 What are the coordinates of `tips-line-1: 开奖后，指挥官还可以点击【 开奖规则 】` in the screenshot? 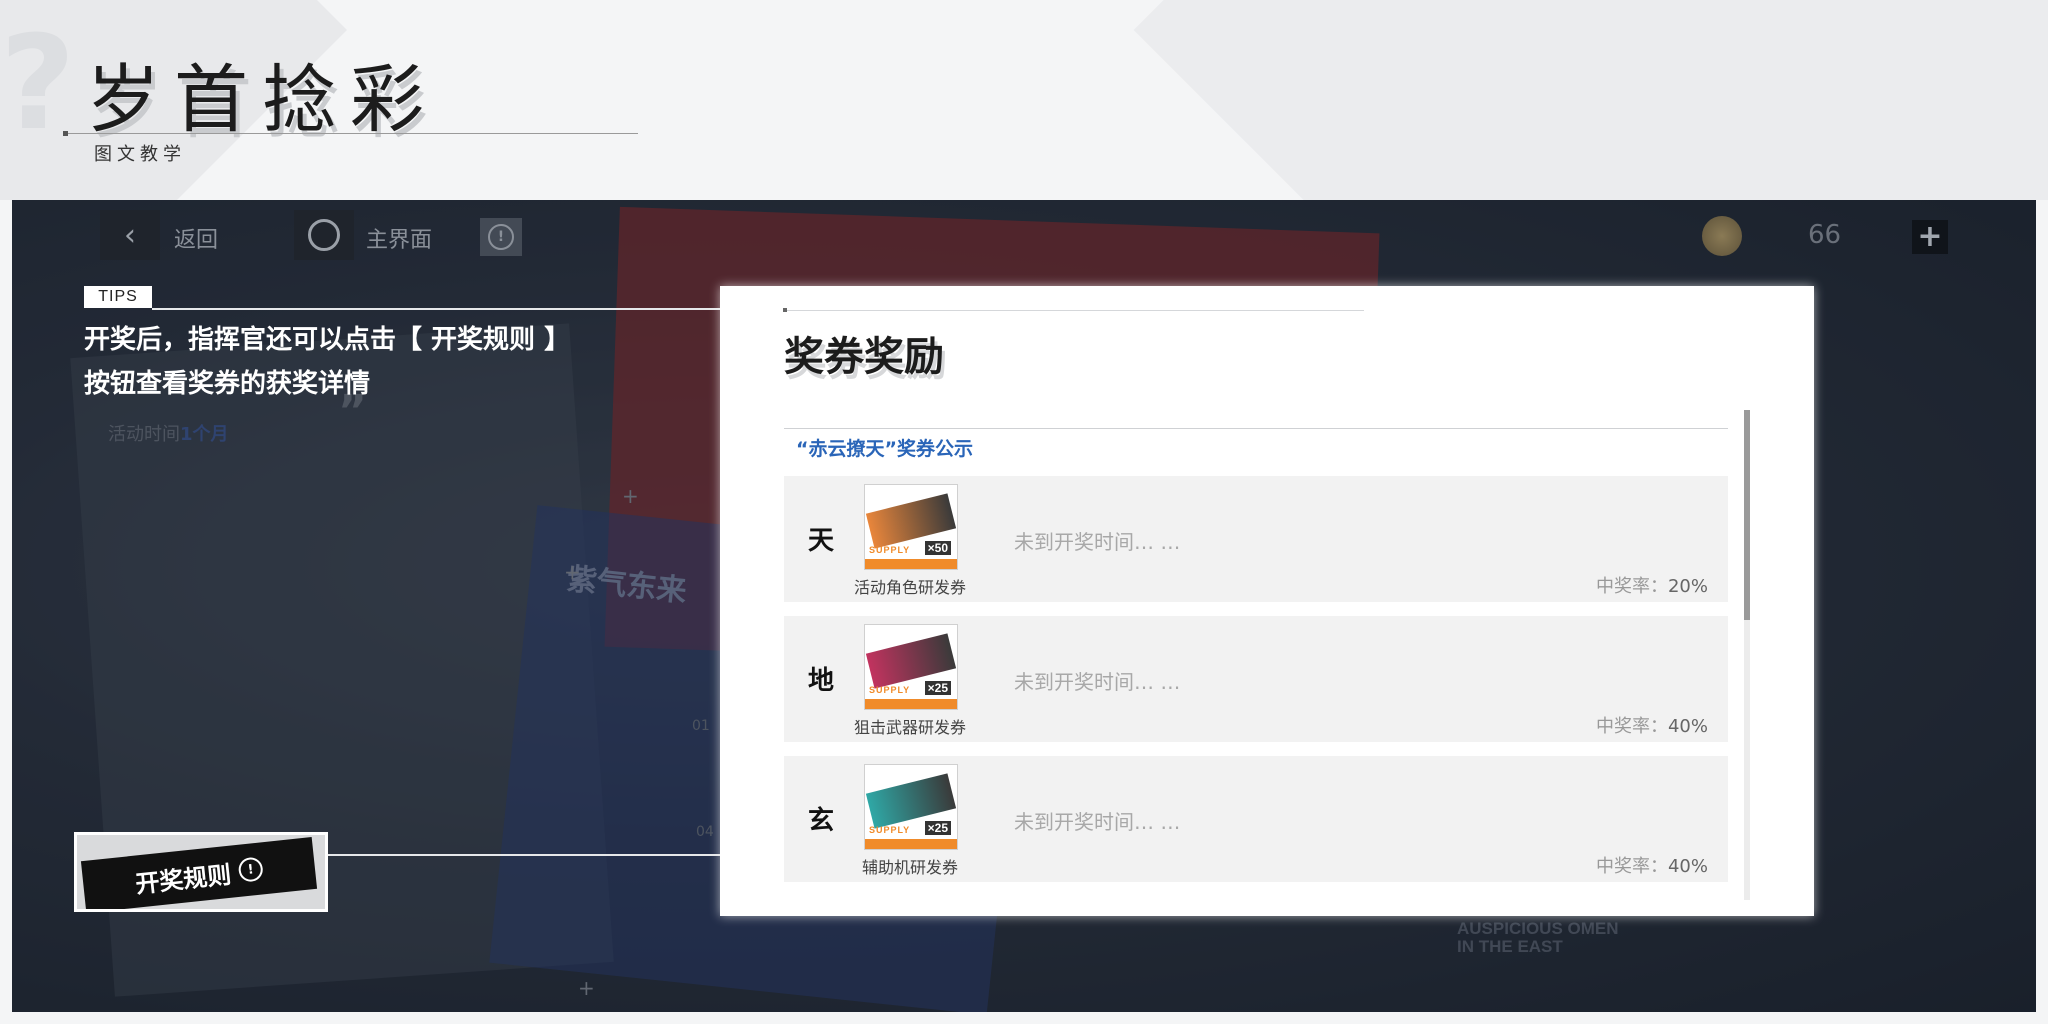 It's located at (327, 340).